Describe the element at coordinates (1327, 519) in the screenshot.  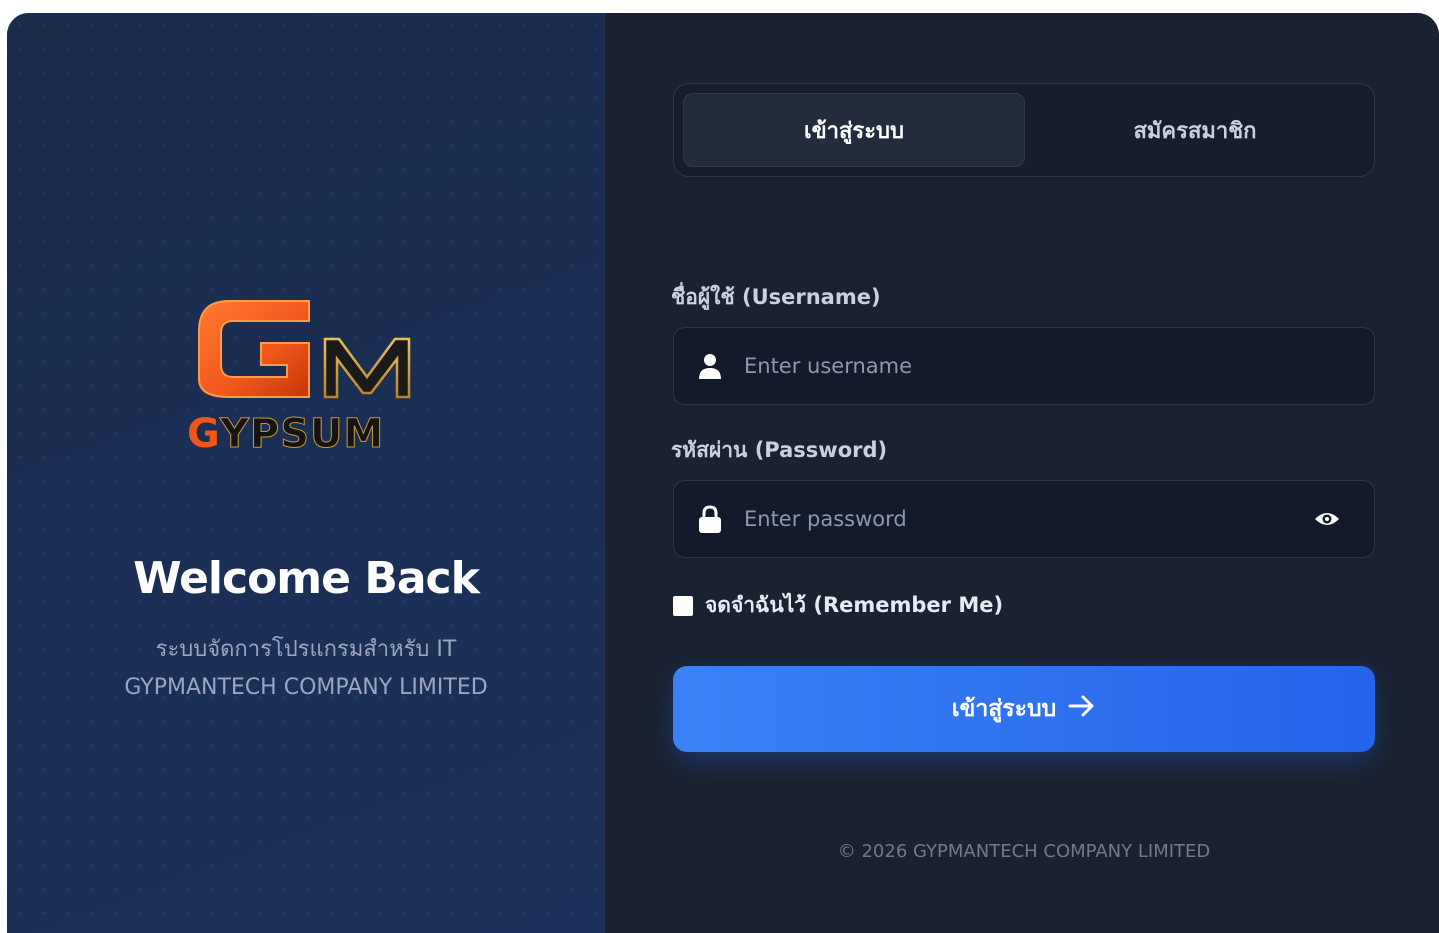
I see `show-password-eye-icon` at that location.